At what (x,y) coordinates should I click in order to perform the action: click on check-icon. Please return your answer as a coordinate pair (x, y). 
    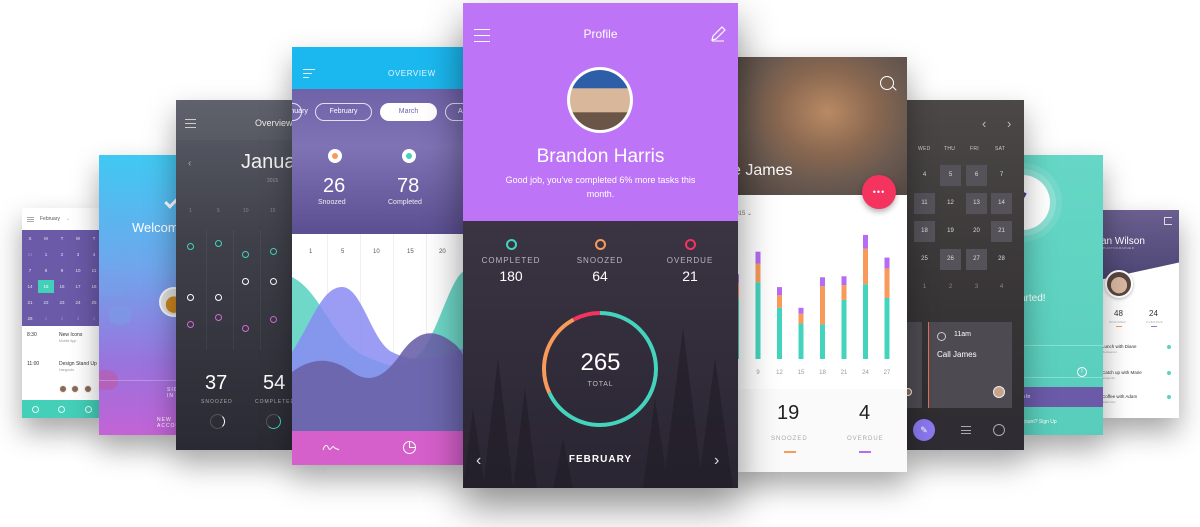
    Looking at the image, I should click on (35, 409).